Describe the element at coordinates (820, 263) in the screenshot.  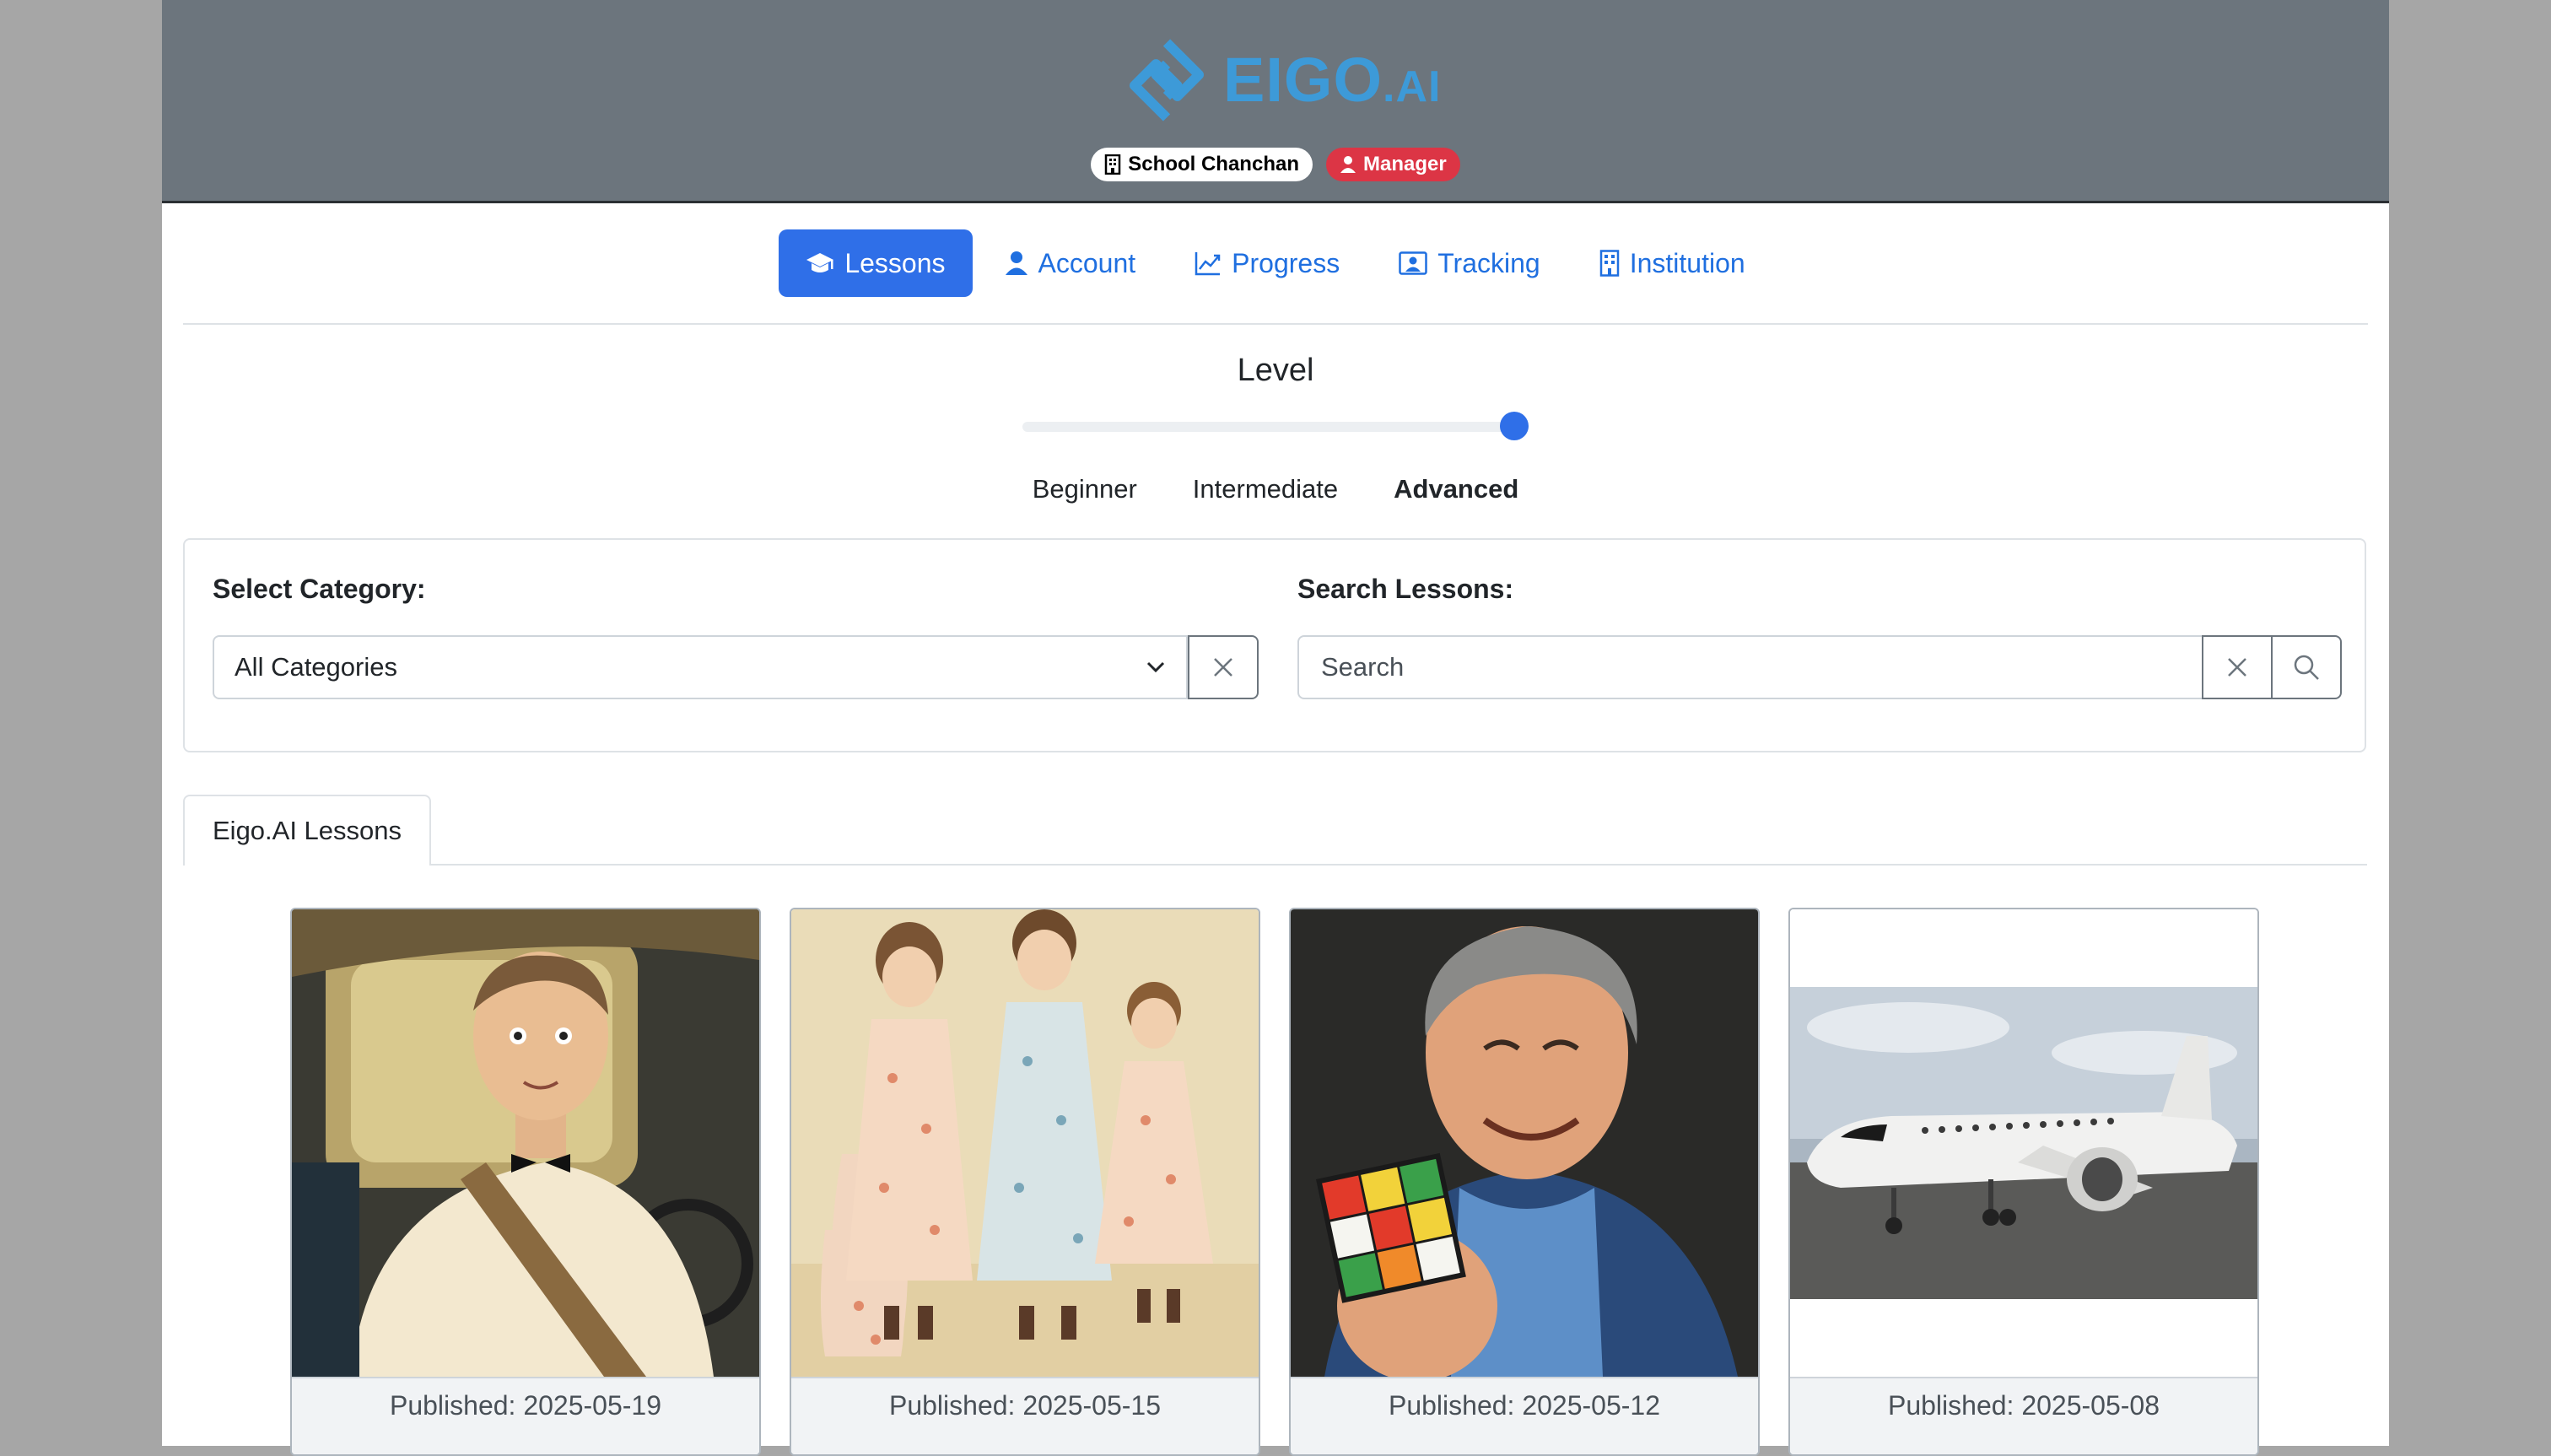
I see `graduation-cap-icon` at that location.